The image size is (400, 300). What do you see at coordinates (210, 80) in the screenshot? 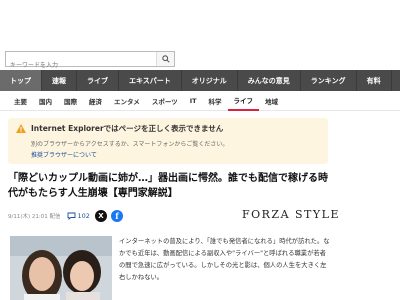
I see `nav-tab-original: オリジナル` at bounding box center [210, 80].